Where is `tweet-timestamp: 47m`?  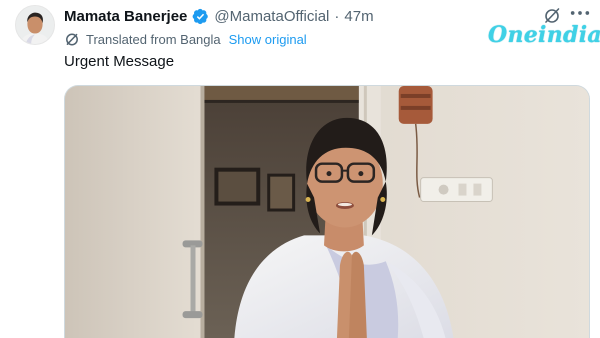 tweet-timestamp: 47m is located at coordinates (358, 16).